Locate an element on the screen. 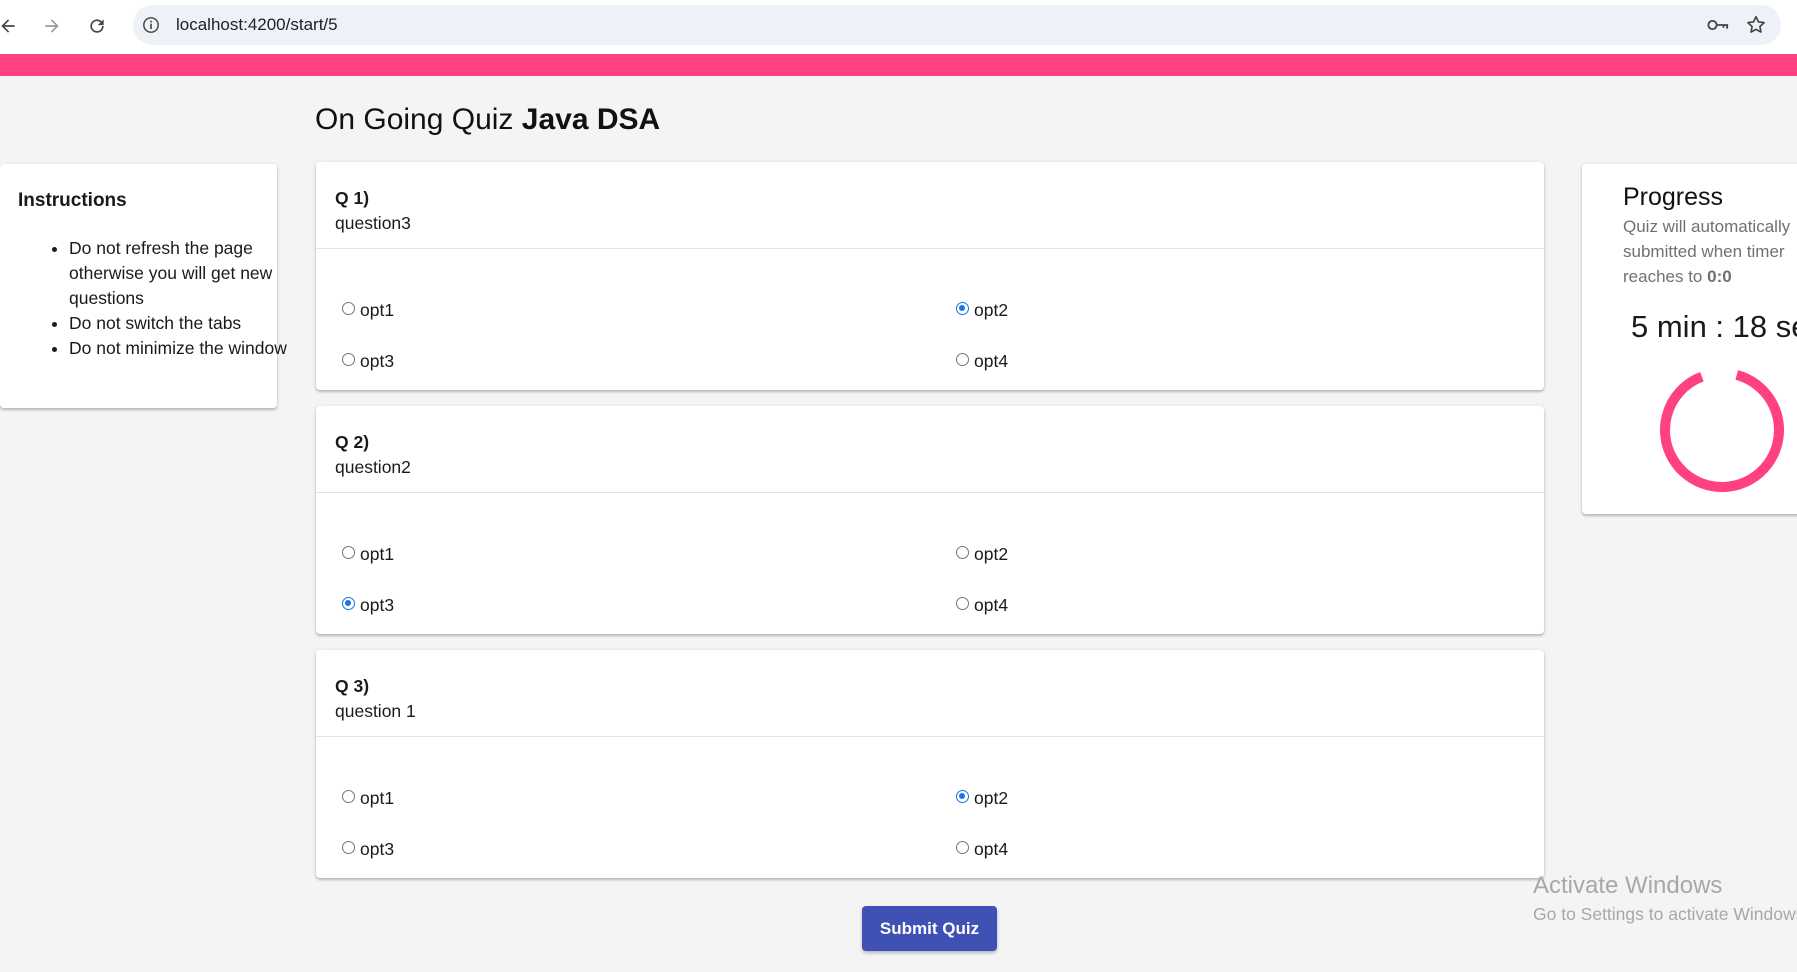  question-number: Q 1) is located at coordinates (352, 198).